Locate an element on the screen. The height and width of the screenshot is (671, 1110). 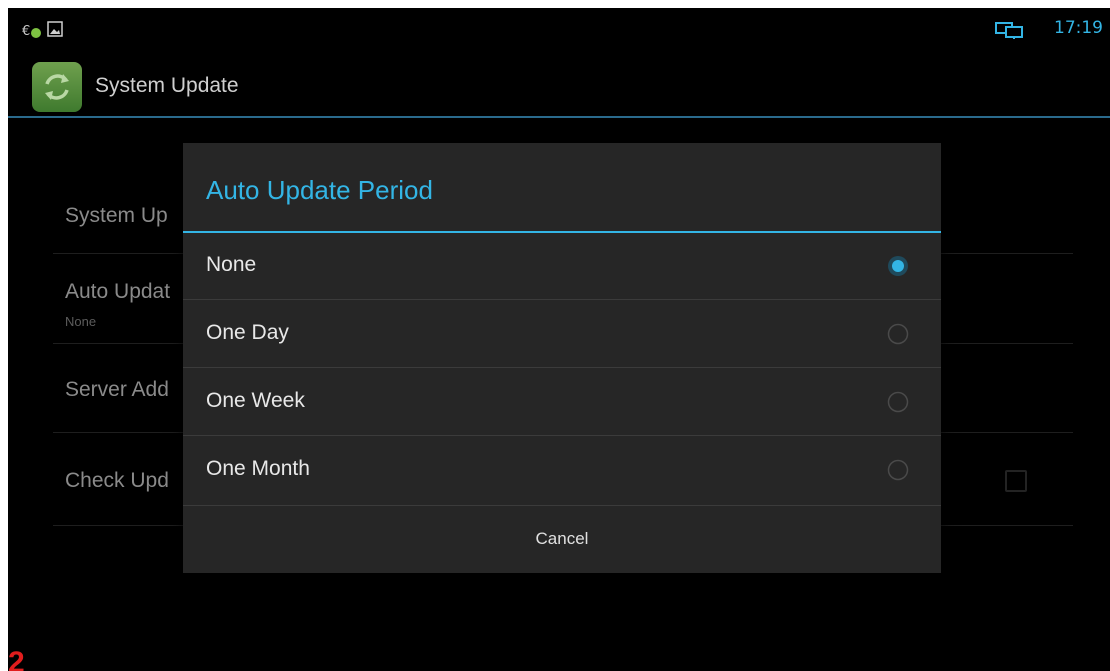
option-label: None is located at coordinates (231, 264).